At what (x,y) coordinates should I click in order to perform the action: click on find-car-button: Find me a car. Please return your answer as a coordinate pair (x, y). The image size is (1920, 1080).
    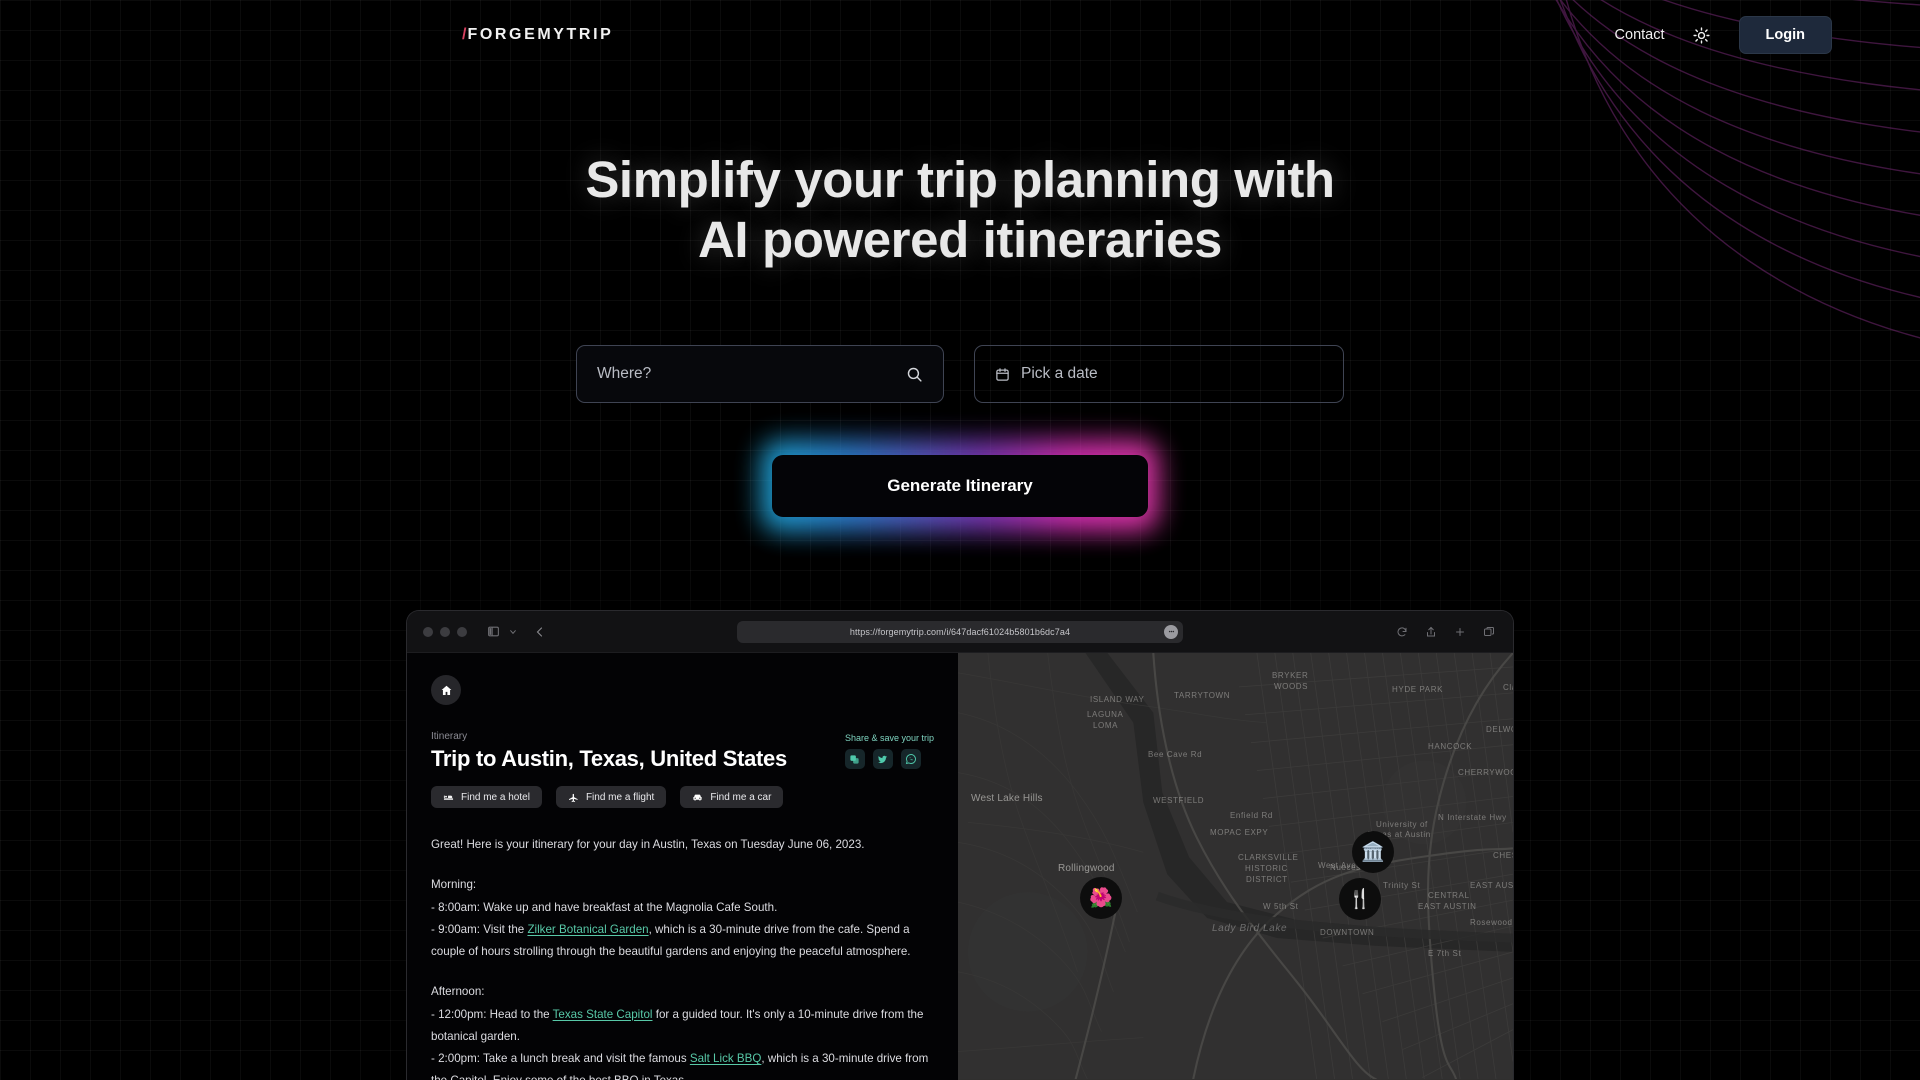
    Looking at the image, I should click on (732, 797).